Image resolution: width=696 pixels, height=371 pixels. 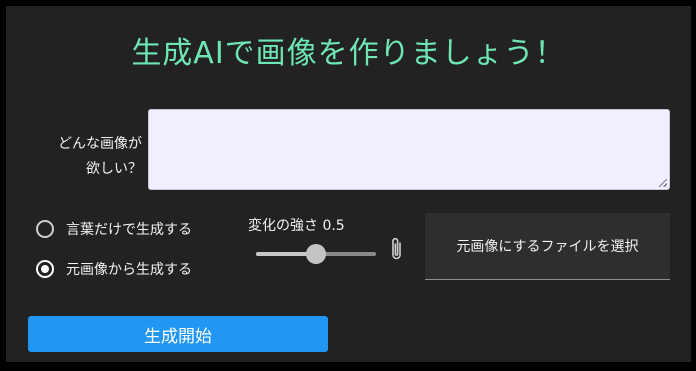 What do you see at coordinates (100, 144) in the screenshot?
I see `prompt-label-line1: どんな画像が` at bounding box center [100, 144].